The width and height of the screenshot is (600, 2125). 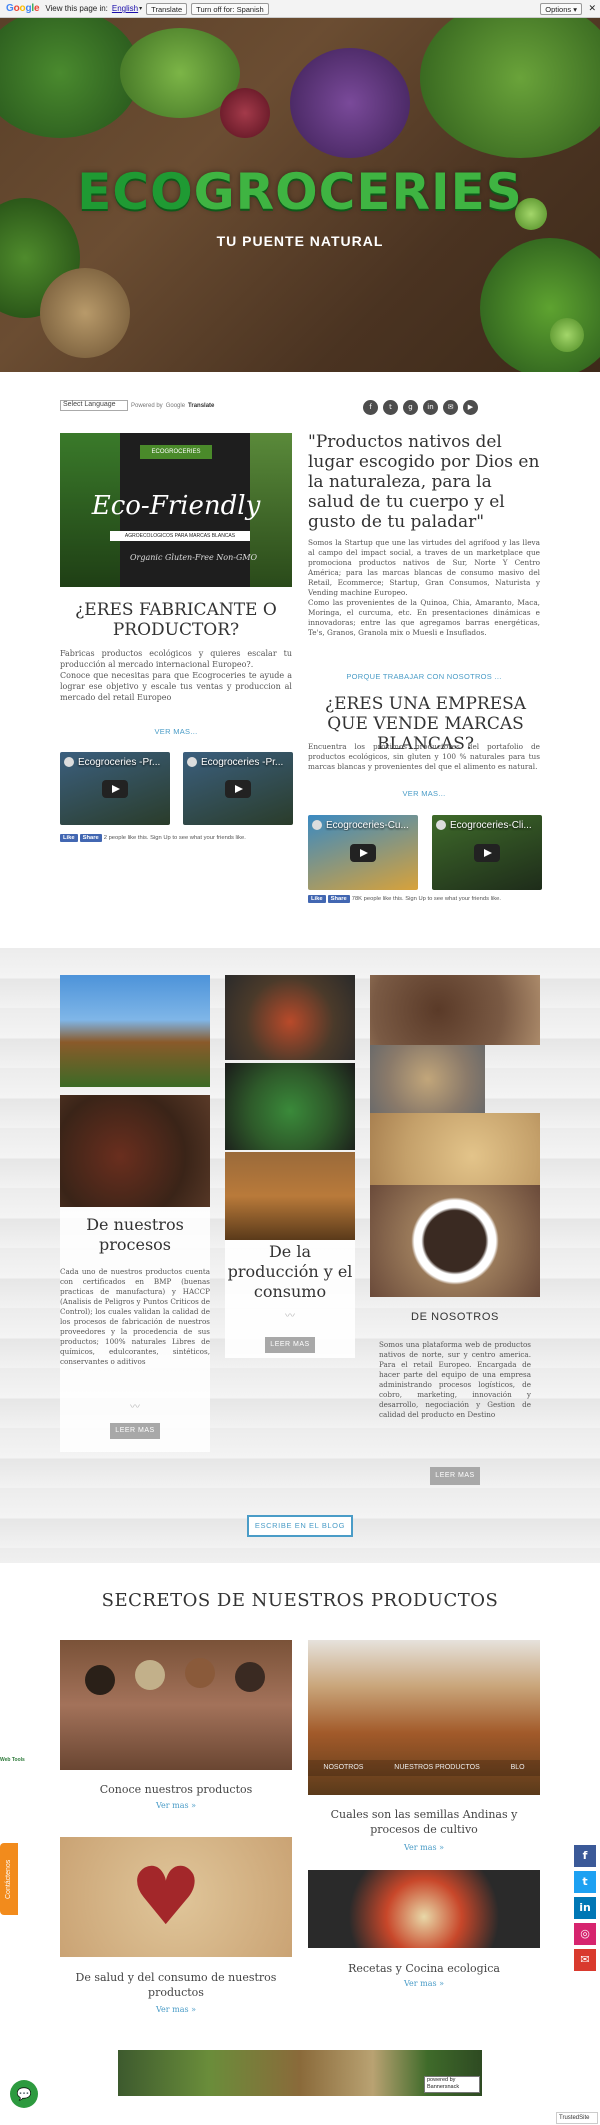 I want to click on ad-brand: ECOGROCERIES, so click(x=176, y=452).